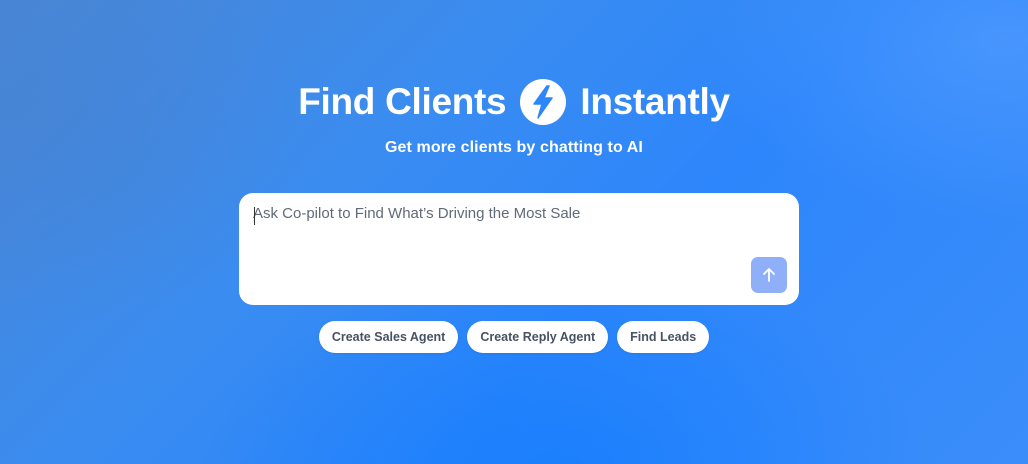  What do you see at coordinates (254, 216) in the screenshot?
I see `text-caret` at bounding box center [254, 216].